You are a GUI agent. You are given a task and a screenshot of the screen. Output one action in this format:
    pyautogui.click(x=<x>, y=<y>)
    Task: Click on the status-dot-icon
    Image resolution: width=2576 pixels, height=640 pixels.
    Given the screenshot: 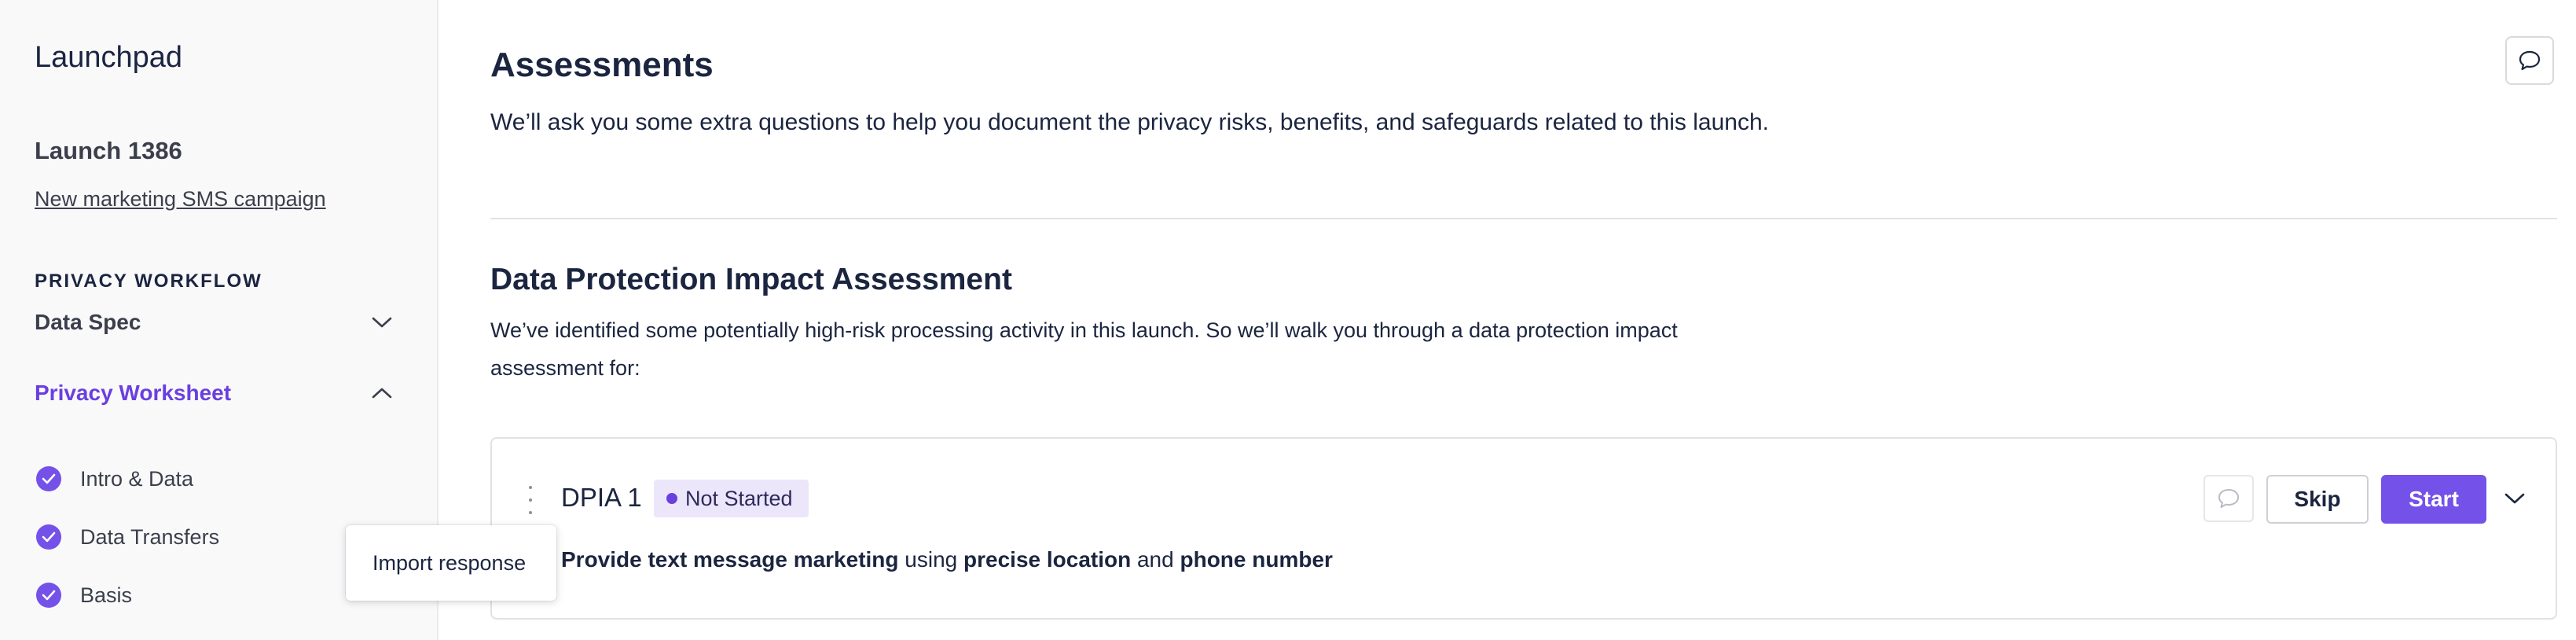 What is the action you would take?
    pyautogui.click(x=672, y=498)
    